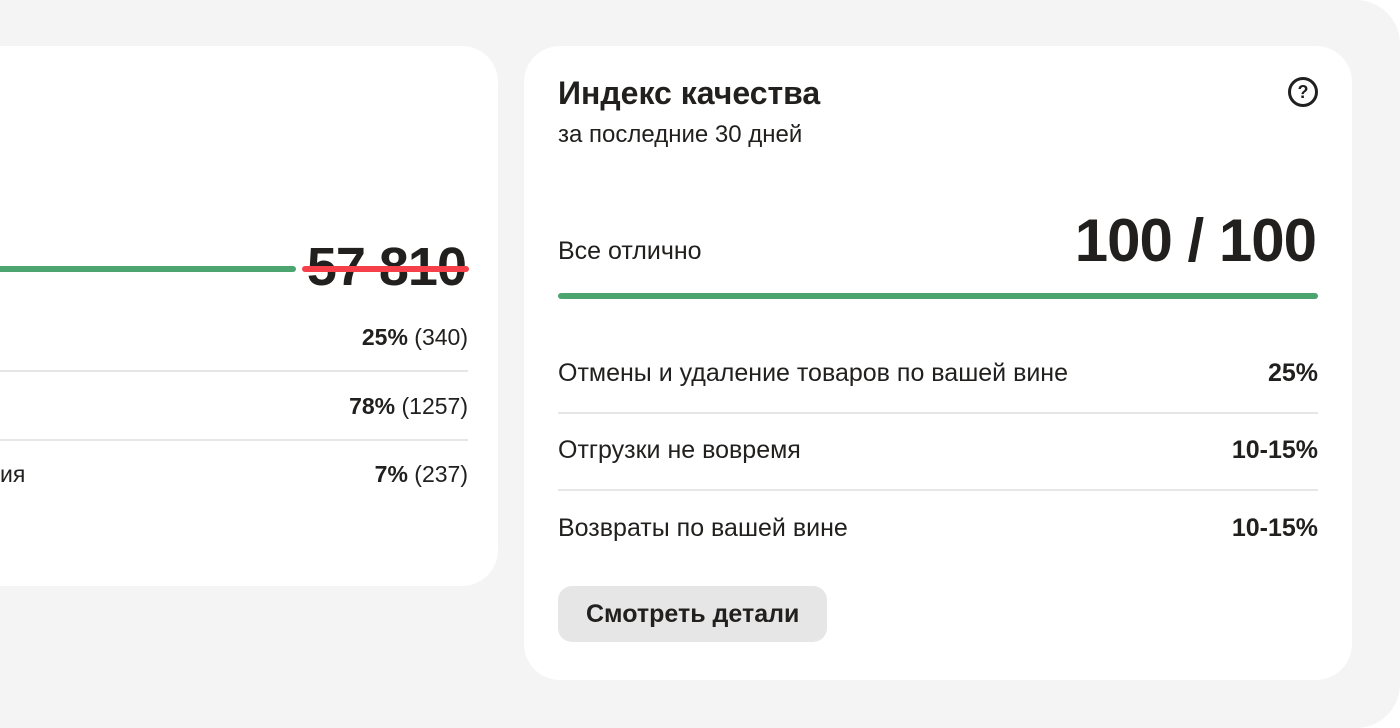 The height and width of the screenshot is (728, 1400). I want to click on view-details-button: Смотреть детали, so click(693, 614).